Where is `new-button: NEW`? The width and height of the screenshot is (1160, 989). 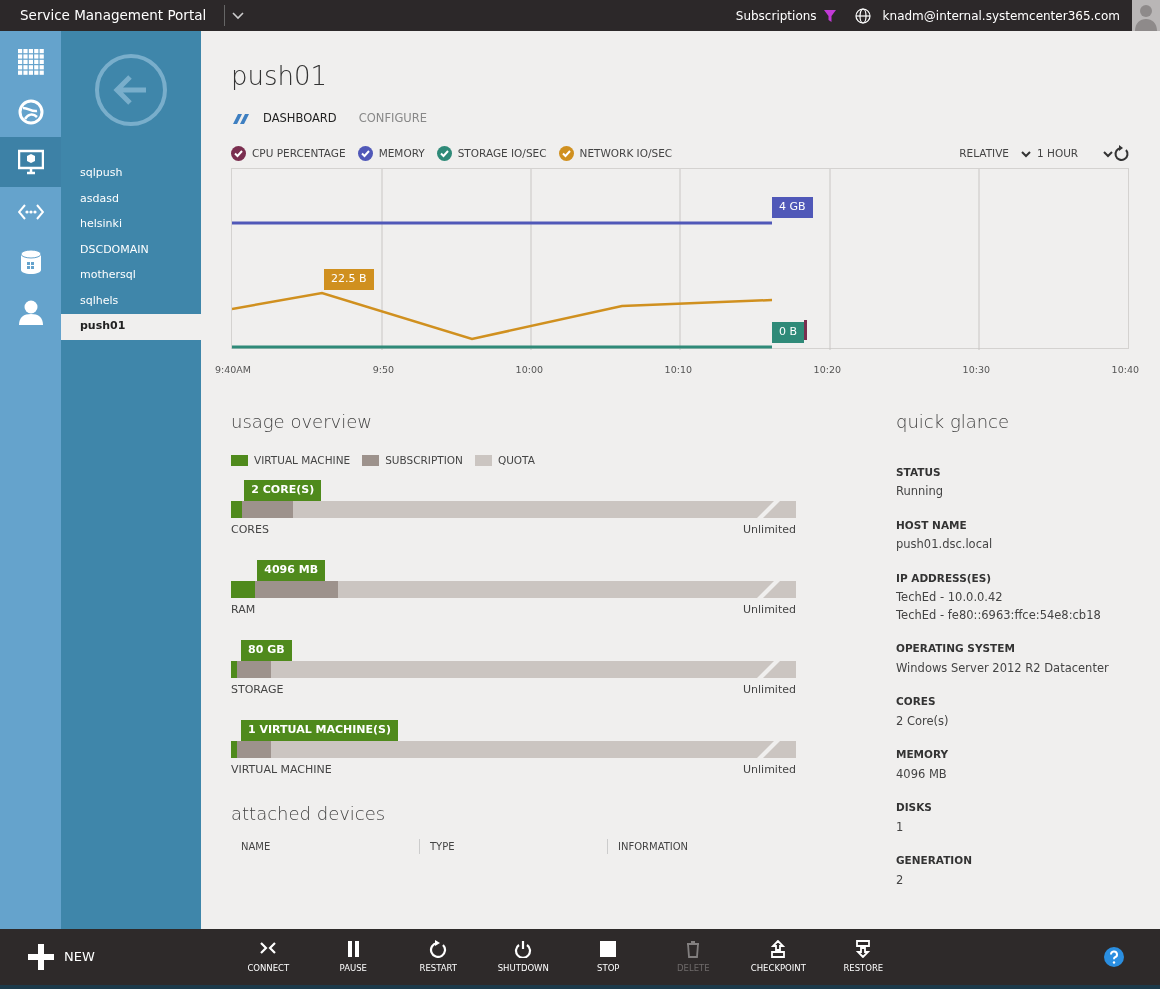 new-button: NEW is located at coordinates (61, 957).